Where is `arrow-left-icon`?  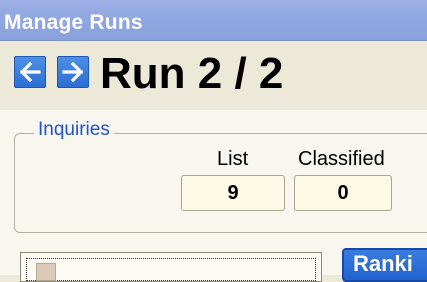
arrow-left-icon is located at coordinates (30, 72).